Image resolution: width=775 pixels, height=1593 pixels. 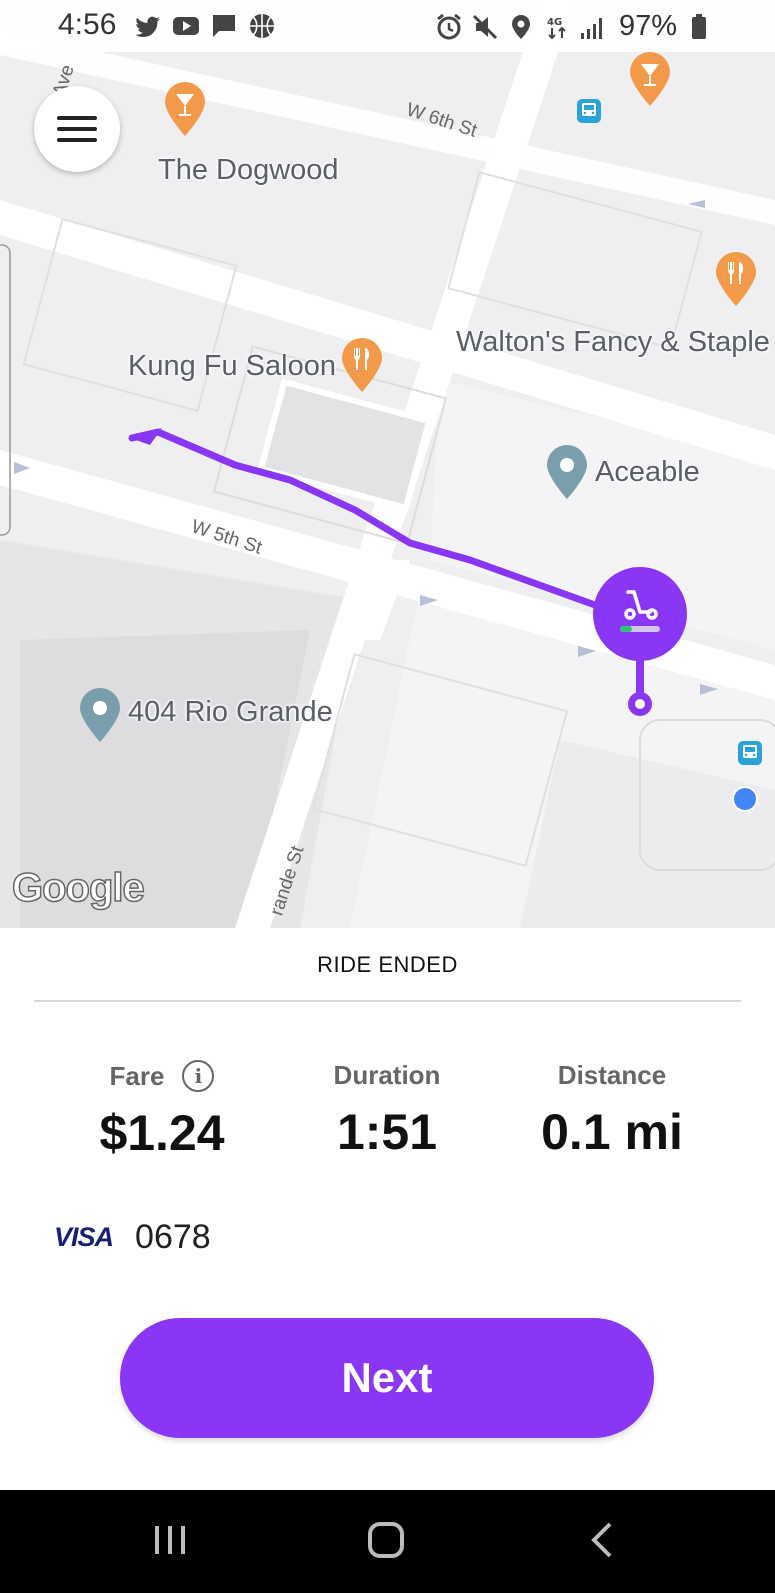 What do you see at coordinates (77, 118) in the screenshot?
I see `hamburger-icon` at bounding box center [77, 118].